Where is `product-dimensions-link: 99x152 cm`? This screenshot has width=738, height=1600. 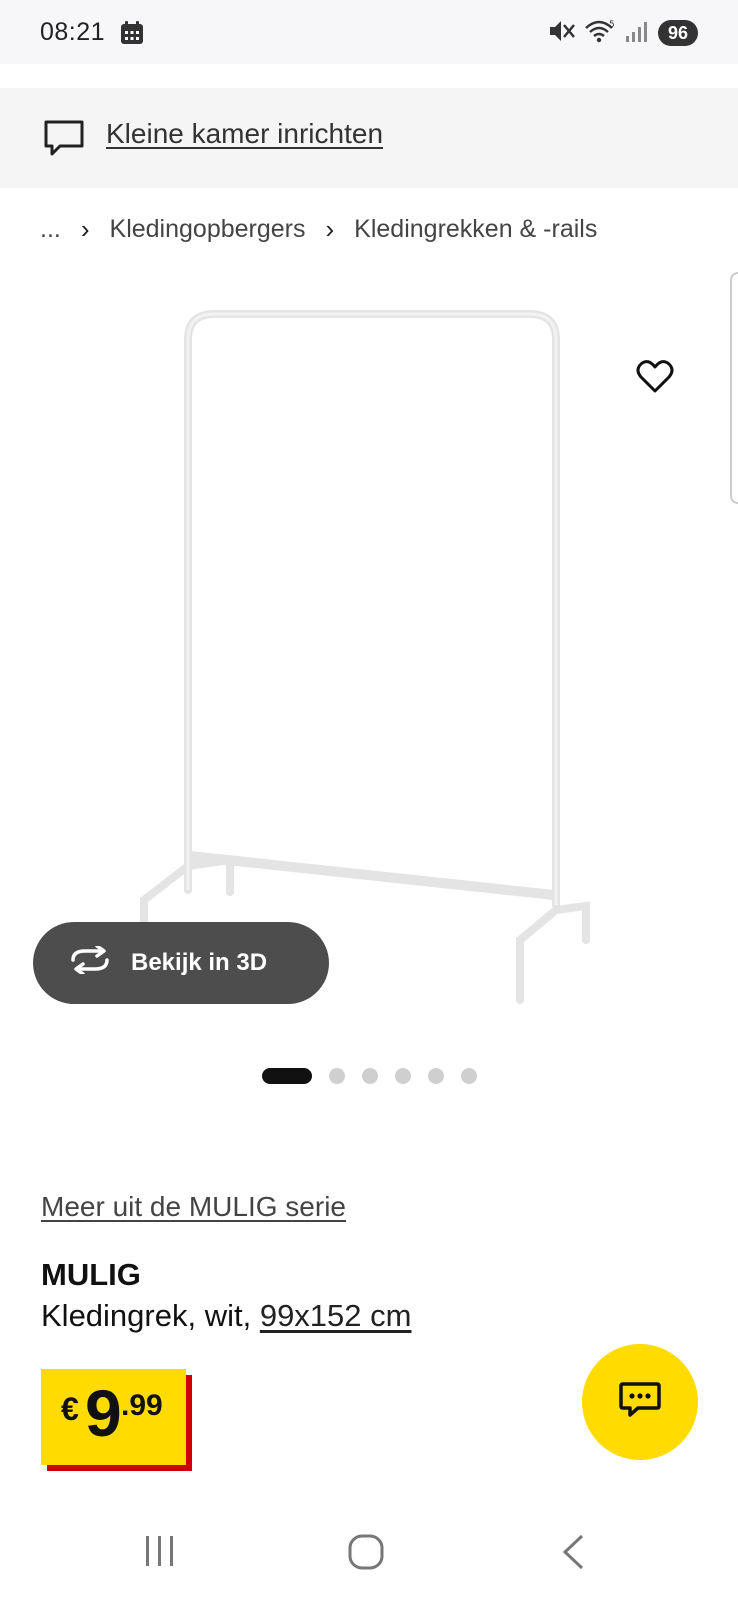 product-dimensions-link: 99x152 cm is located at coordinates (336, 1315).